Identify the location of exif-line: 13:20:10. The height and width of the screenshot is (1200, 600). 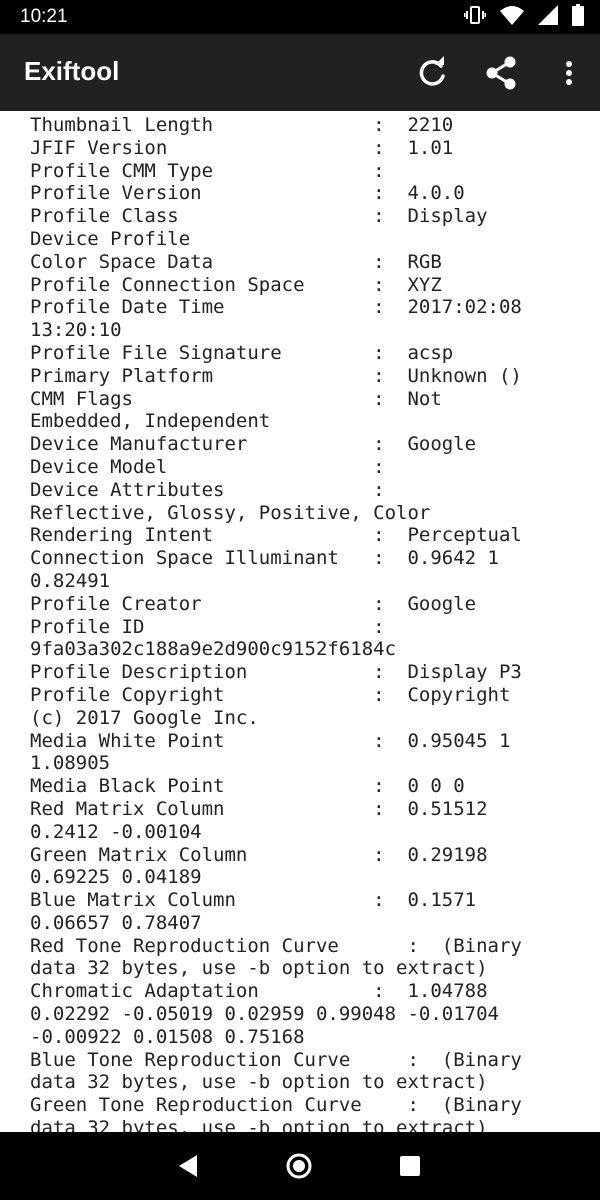
(76, 330).